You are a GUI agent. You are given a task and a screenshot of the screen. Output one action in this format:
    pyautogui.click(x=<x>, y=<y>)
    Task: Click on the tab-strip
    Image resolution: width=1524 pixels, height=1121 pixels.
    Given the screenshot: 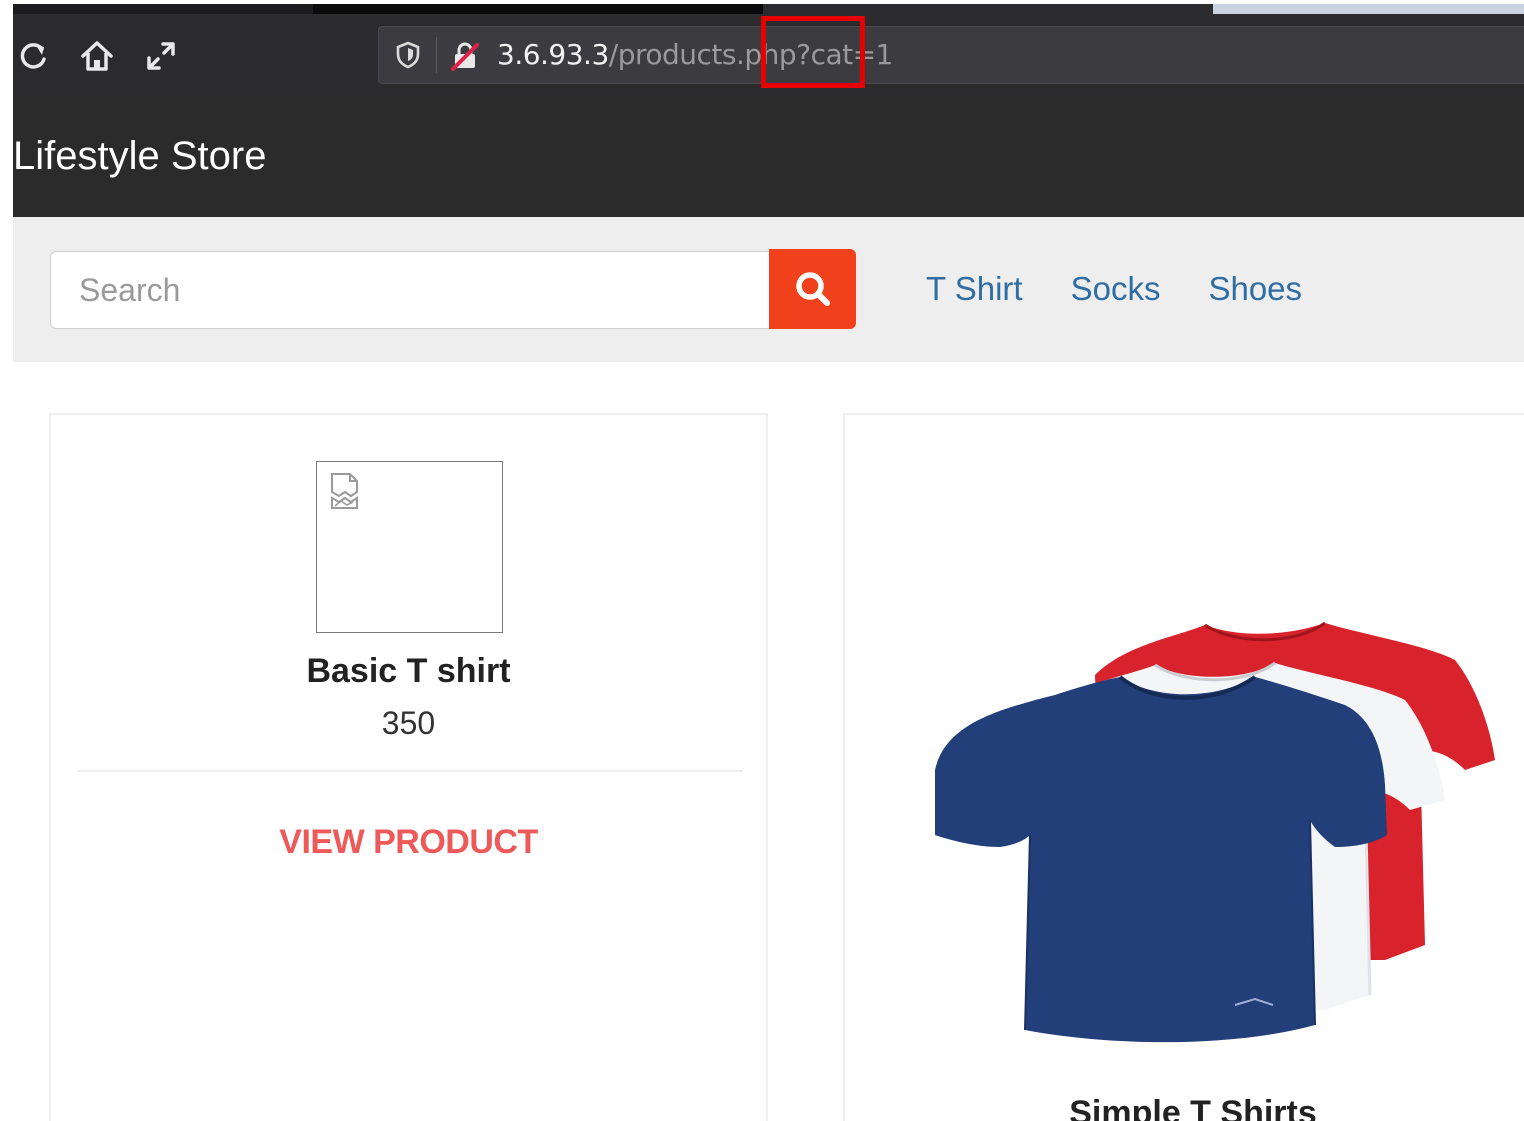 What is the action you would take?
    pyautogui.click(x=762, y=7)
    